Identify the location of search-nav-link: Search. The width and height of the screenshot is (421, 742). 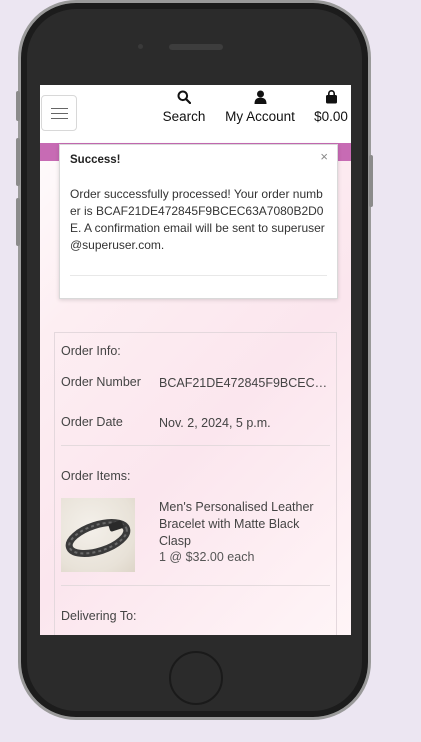
(184, 106).